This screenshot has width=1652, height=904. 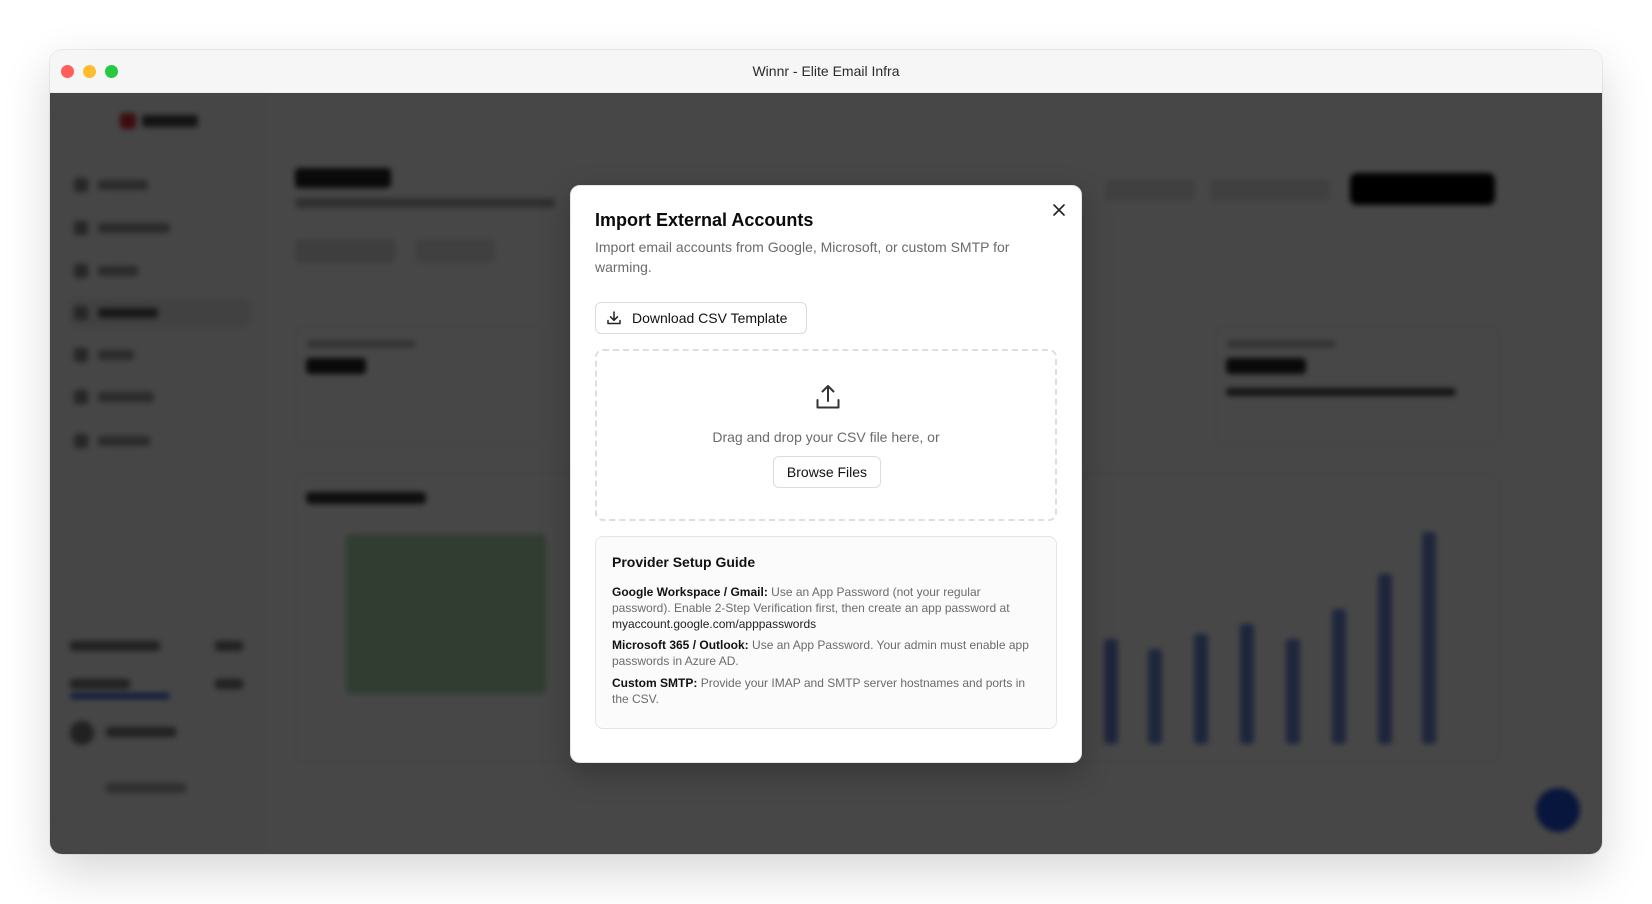 What do you see at coordinates (710, 318) in the screenshot?
I see `download-button-label: Download CSV Template` at bounding box center [710, 318].